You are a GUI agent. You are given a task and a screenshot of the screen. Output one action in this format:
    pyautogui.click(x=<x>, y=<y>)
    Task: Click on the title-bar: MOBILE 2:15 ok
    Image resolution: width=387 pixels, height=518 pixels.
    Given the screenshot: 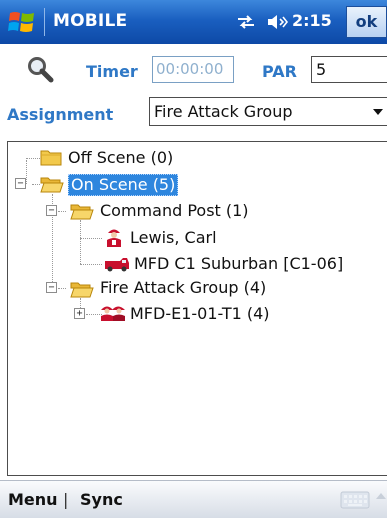 What is the action you would take?
    pyautogui.click(x=193, y=22)
    